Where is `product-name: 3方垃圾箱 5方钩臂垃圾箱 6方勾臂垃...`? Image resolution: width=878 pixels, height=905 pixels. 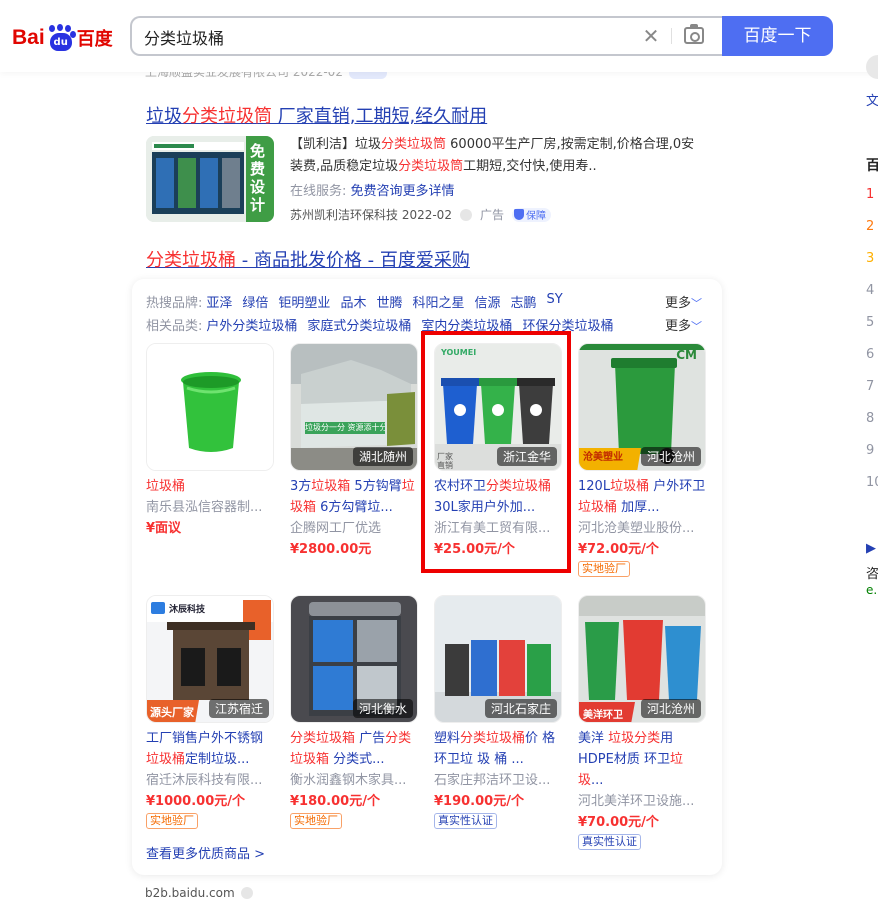 product-name: 3方垃圾箱 5方钩臂垃圾箱 6方勾臂垃... is located at coordinates (354, 497).